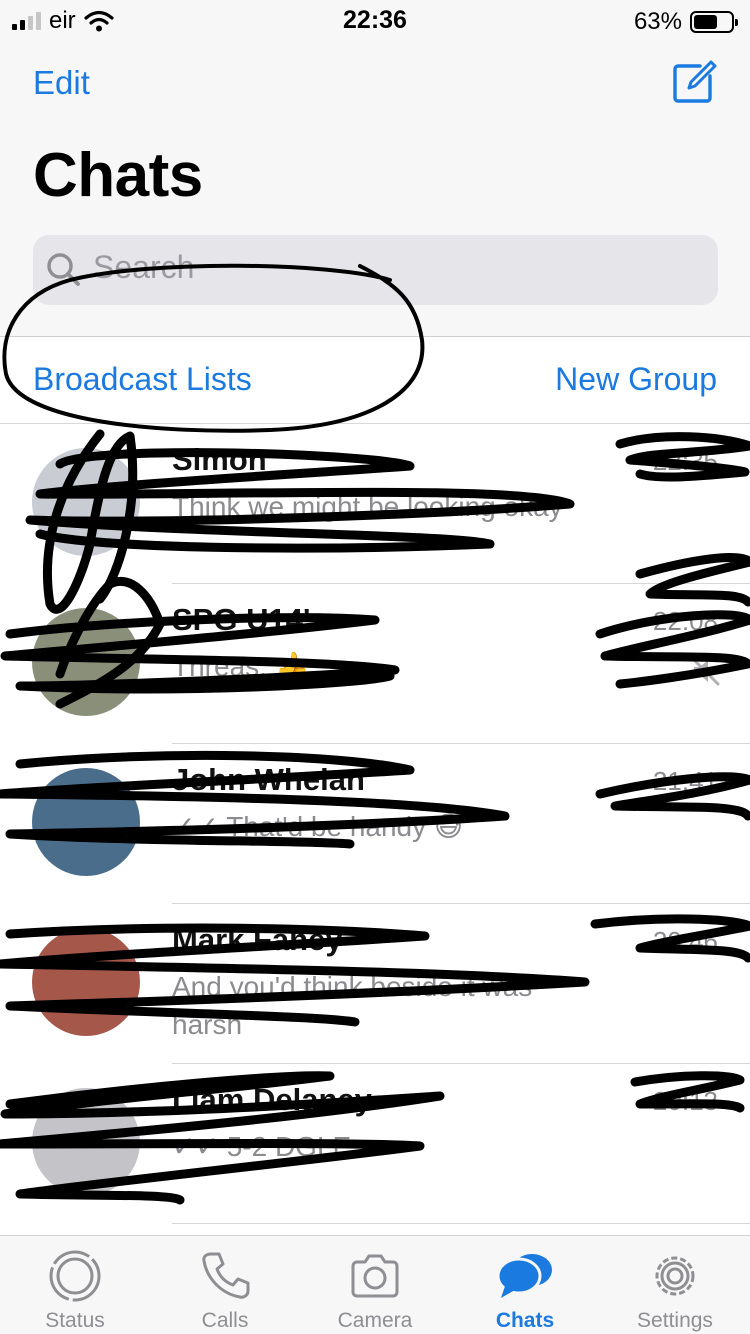 This screenshot has height=1334, width=750. Describe the element at coordinates (525, 1320) in the screenshot. I see `tab-label: Chats` at that location.